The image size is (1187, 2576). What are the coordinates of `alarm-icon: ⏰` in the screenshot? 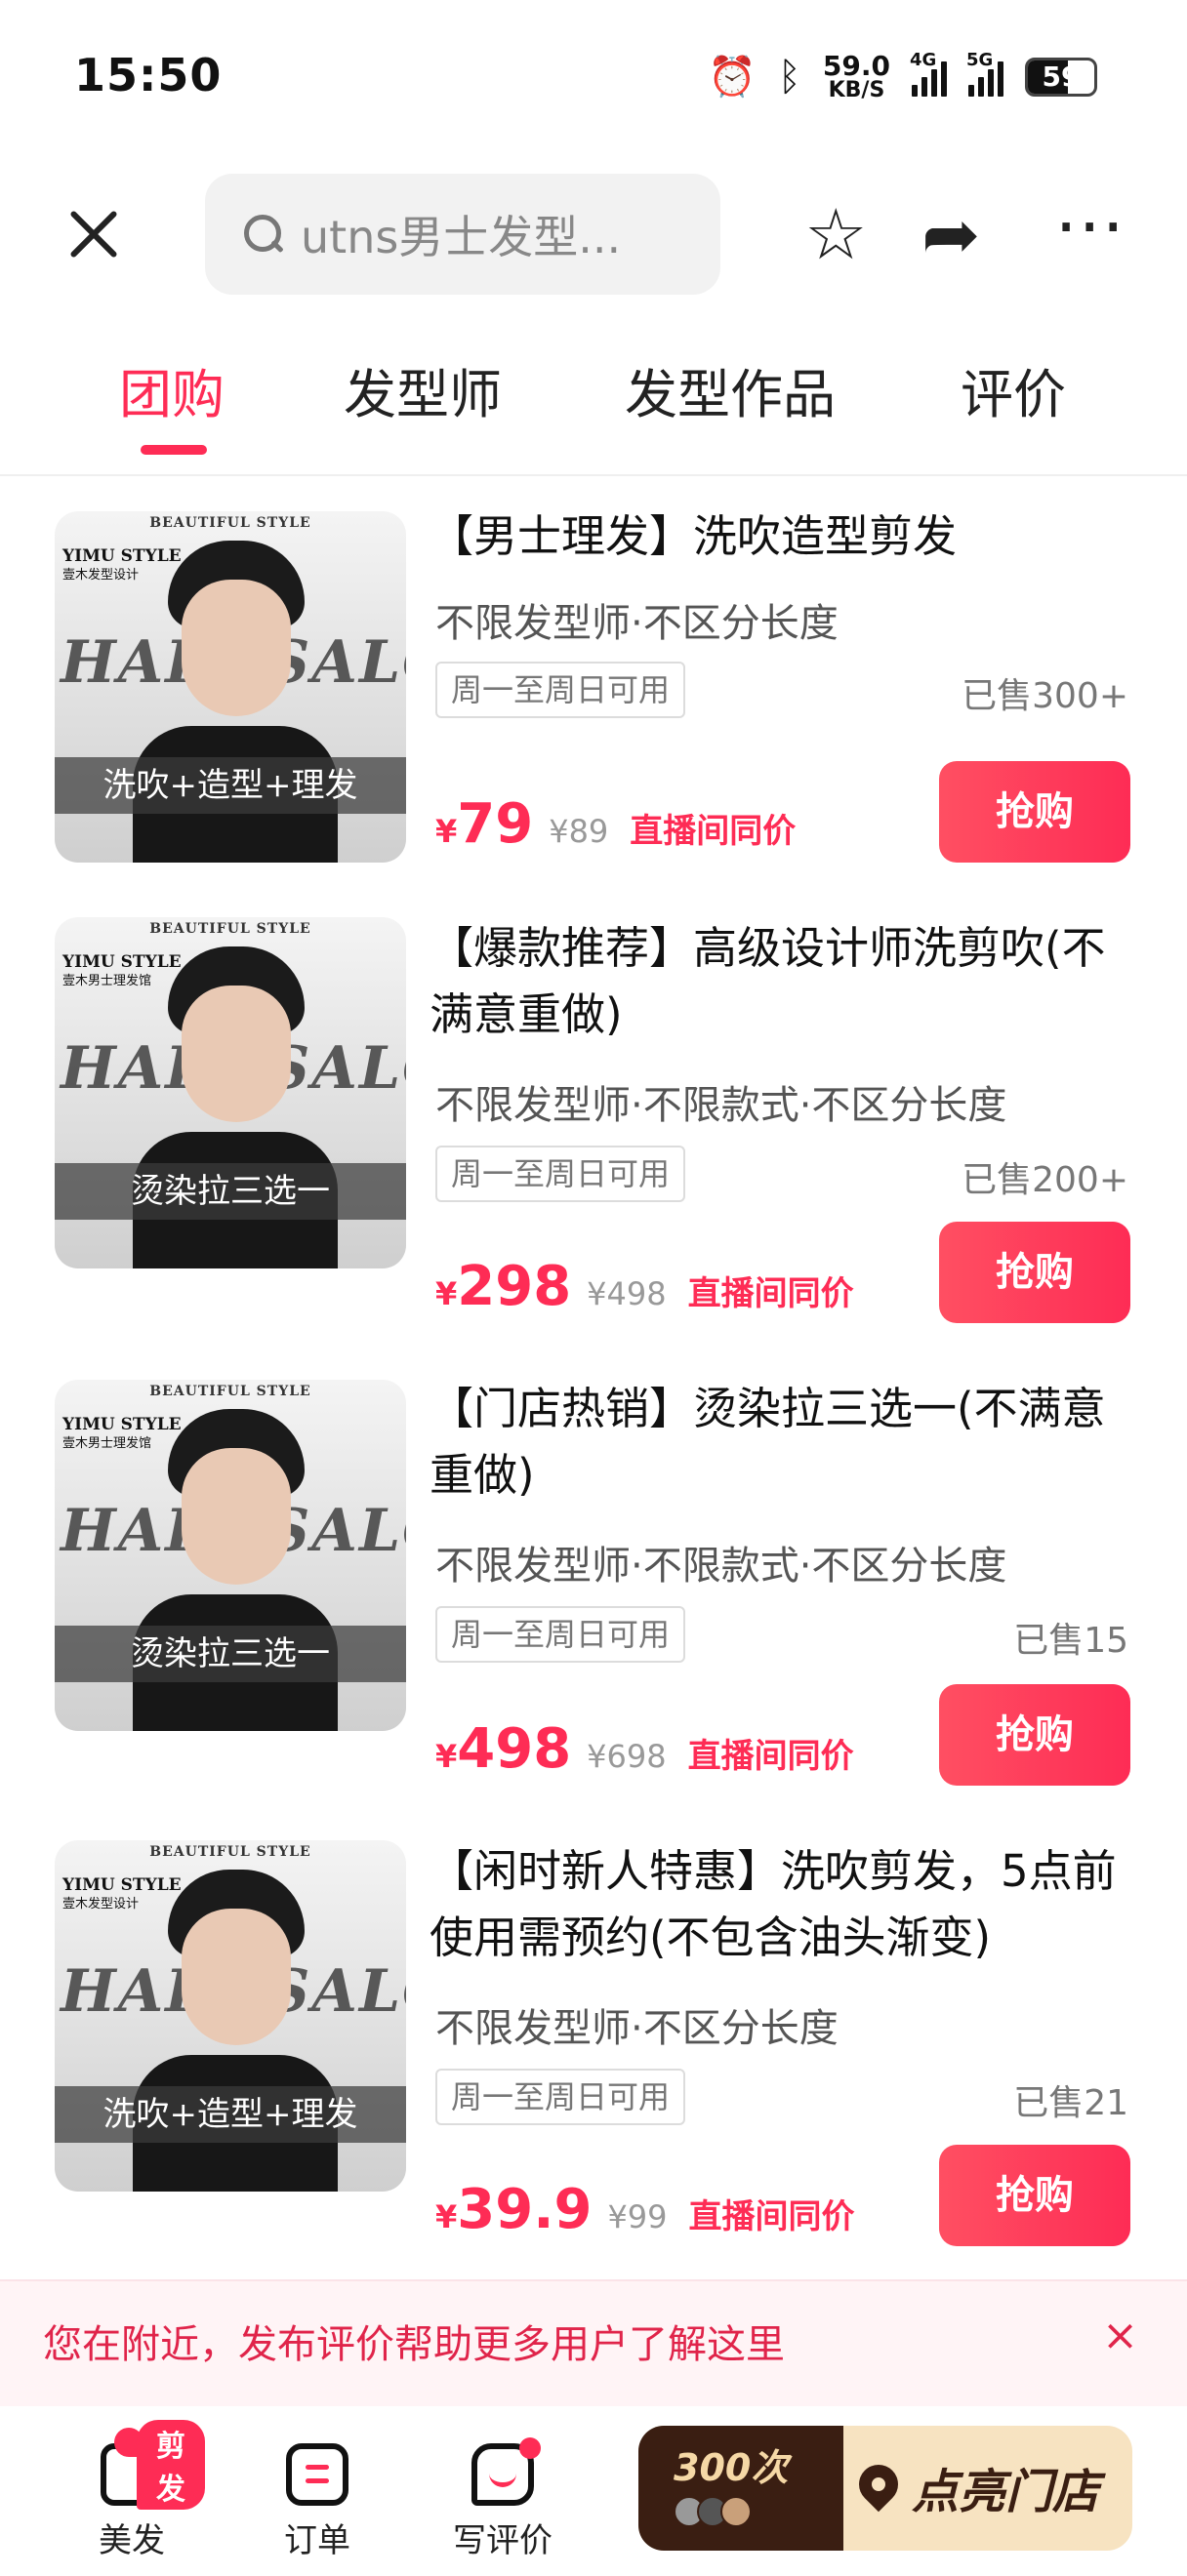 It's located at (732, 77).